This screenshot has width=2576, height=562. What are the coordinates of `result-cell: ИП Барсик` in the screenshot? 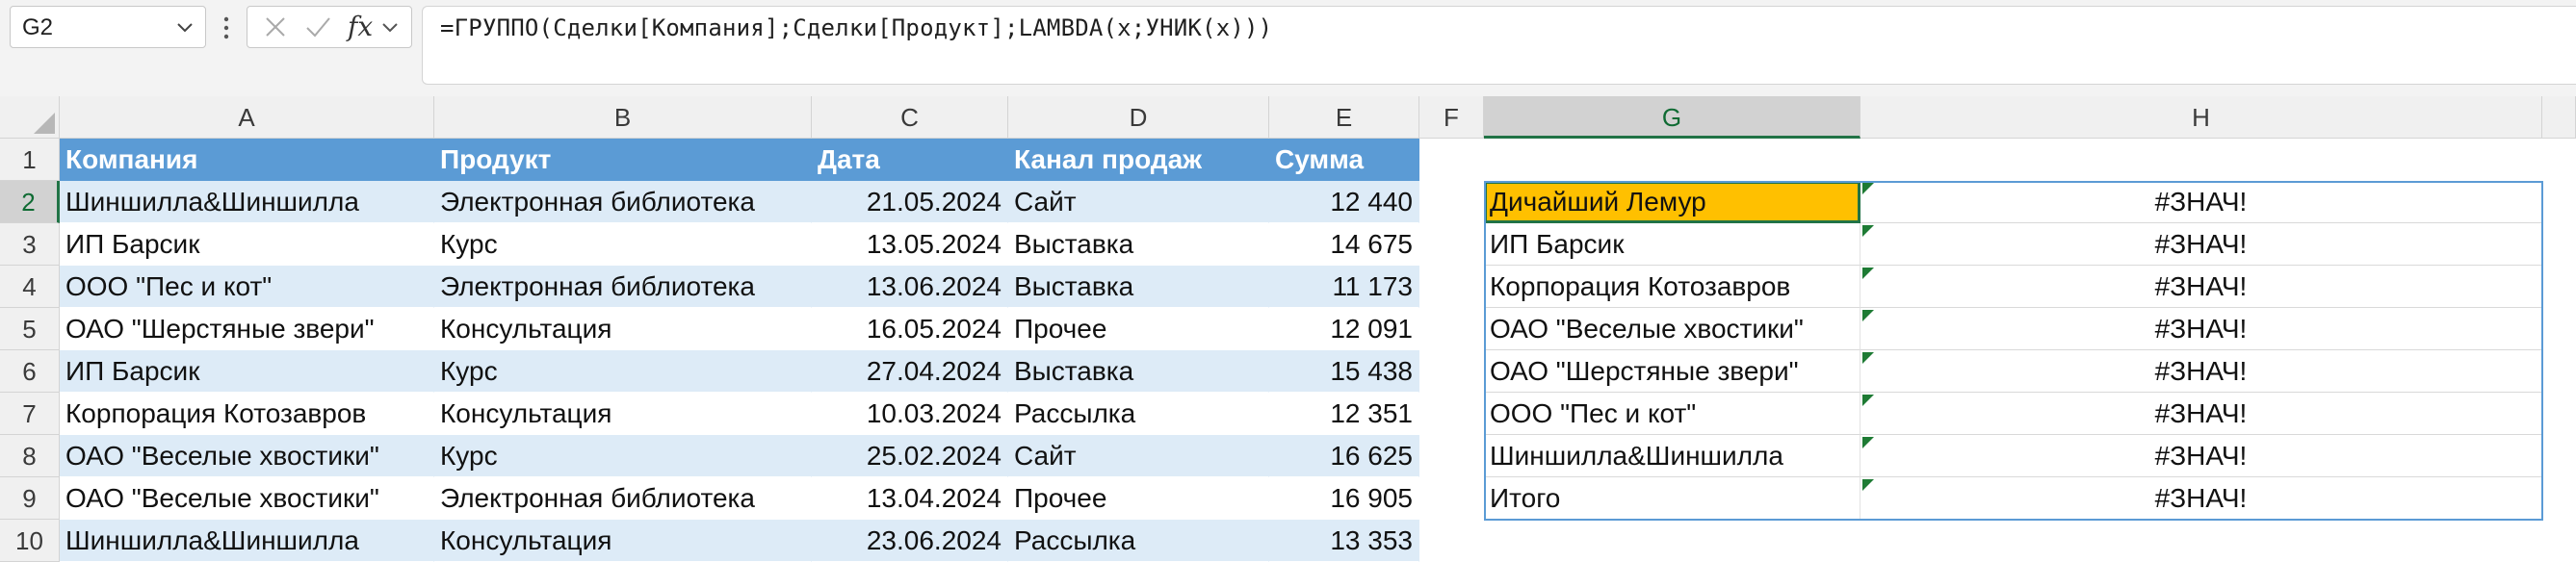 It's located at (1672, 244).